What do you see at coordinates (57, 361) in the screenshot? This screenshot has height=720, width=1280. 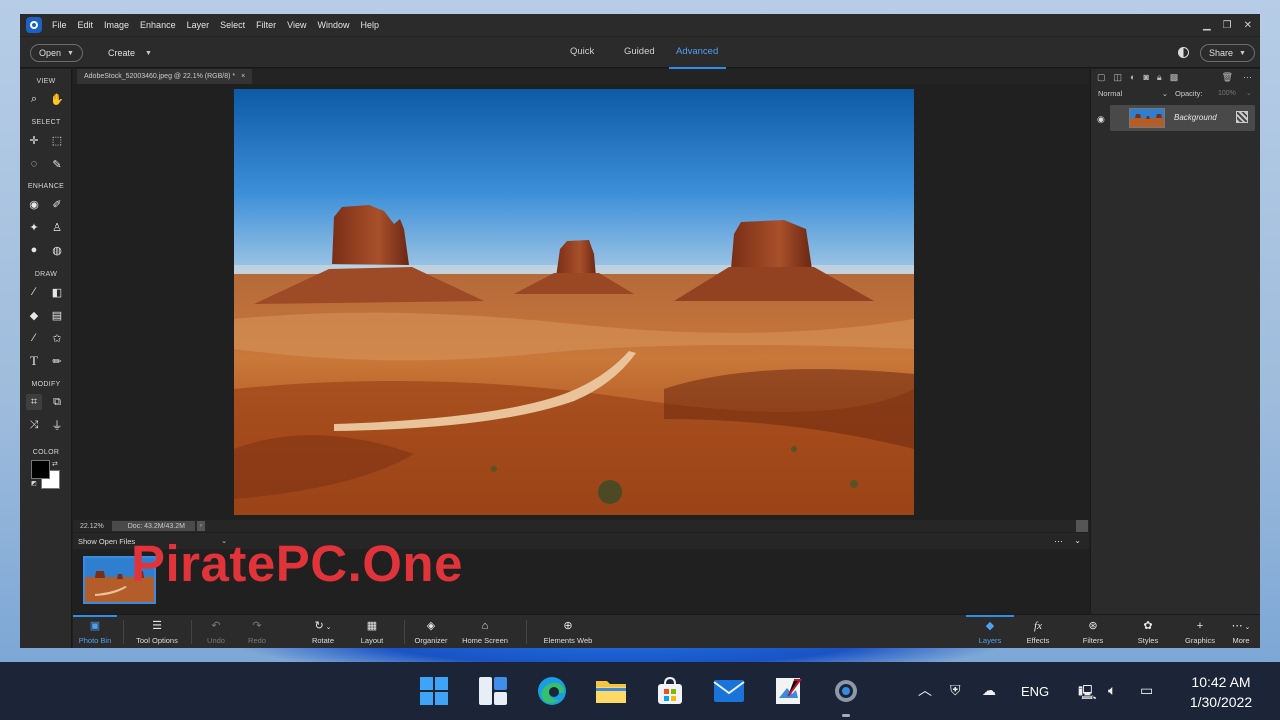 I see `pencil-tool-icon: ✏` at bounding box center [57, 361].